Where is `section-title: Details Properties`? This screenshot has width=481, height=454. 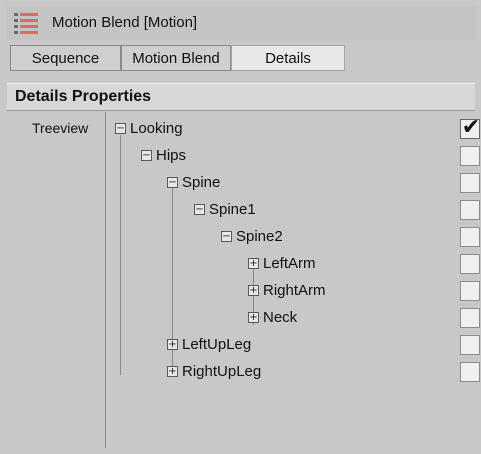 section-title: Details Properties is located at coordinates (83, 96).